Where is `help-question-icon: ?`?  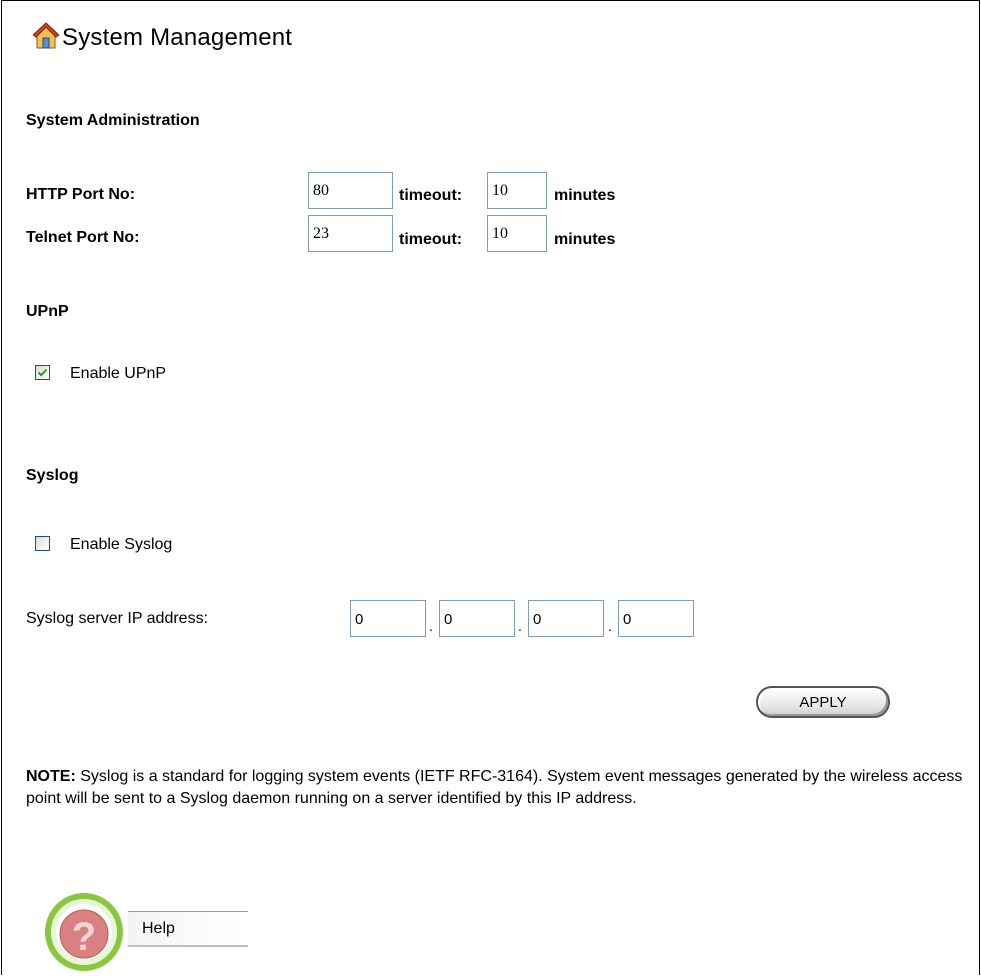
help-question-icon: ? is located at coordinates (87, 933).